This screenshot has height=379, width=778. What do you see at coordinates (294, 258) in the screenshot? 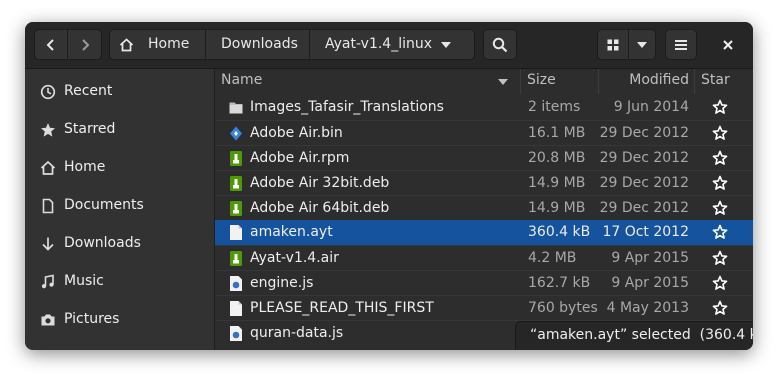
I see `file-name: Ayat-v1.4.air` at bounding box center [294, 258].